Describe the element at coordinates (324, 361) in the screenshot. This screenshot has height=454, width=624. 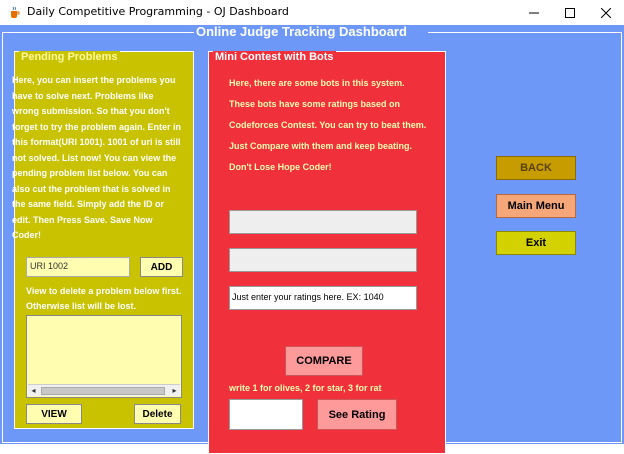
I see `compare-button: COMPARE` at that location.